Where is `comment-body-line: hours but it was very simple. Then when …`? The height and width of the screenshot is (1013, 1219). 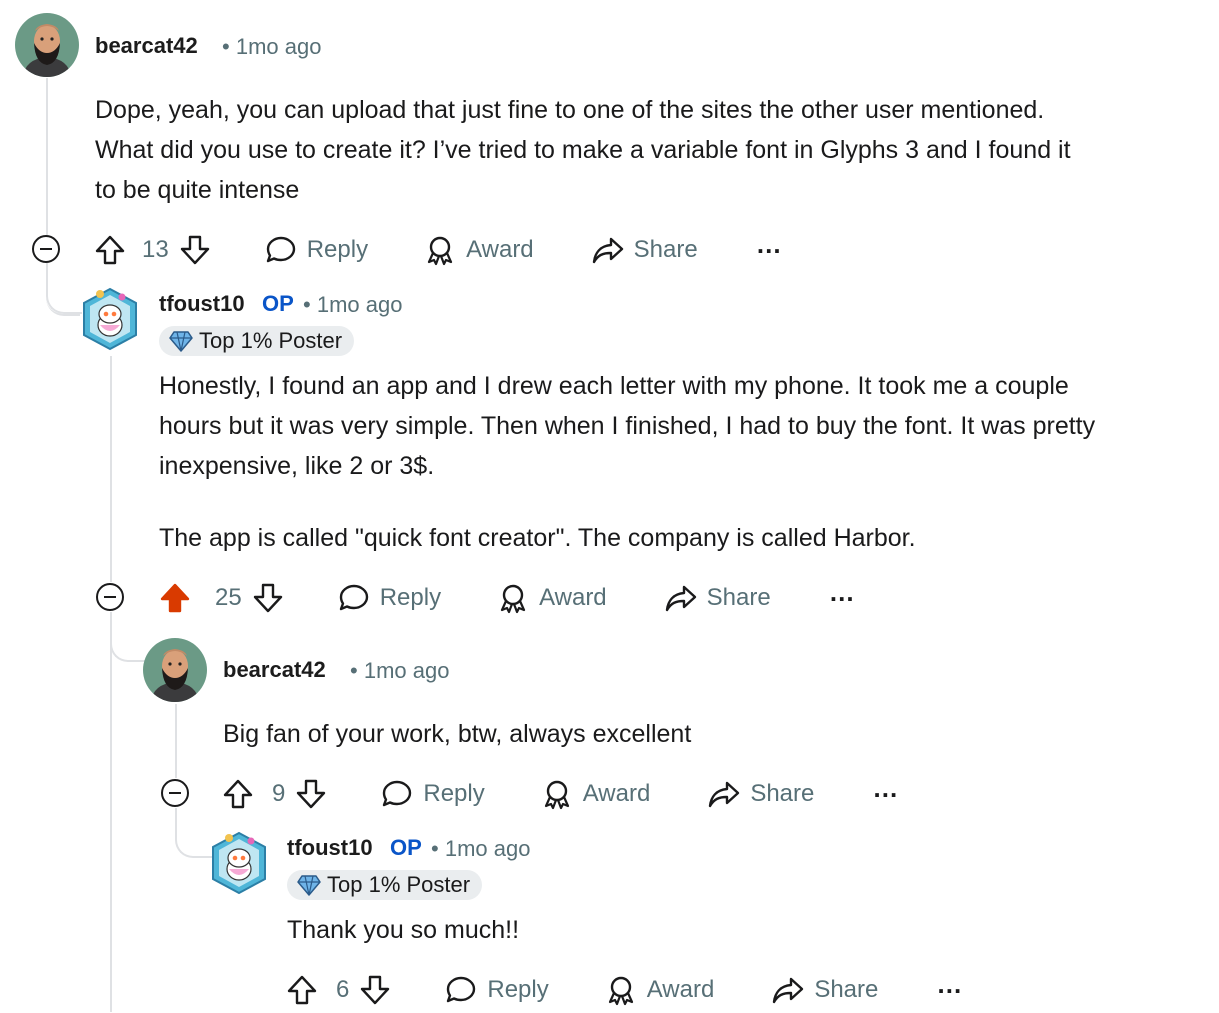
comment-body-line: hours but it was very simple. Then when … is located at coordinates (627, 426).